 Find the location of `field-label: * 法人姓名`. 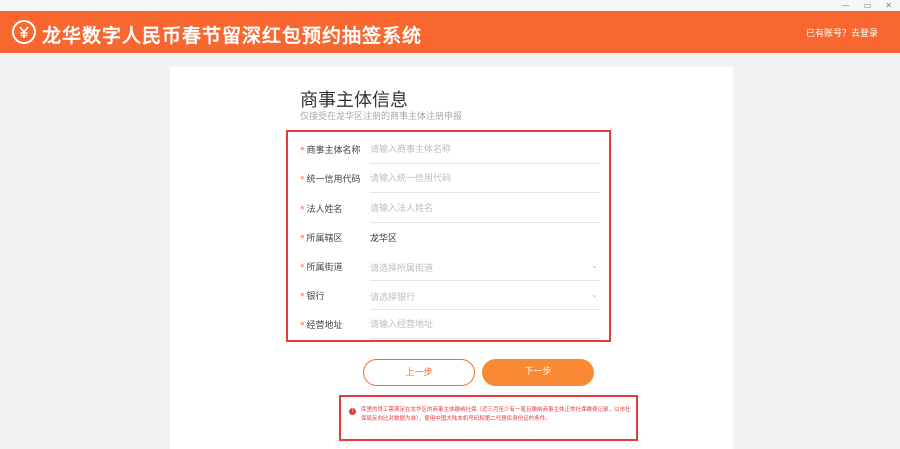

field-label: * 法人姓名 is located at coordinates (321, 210).